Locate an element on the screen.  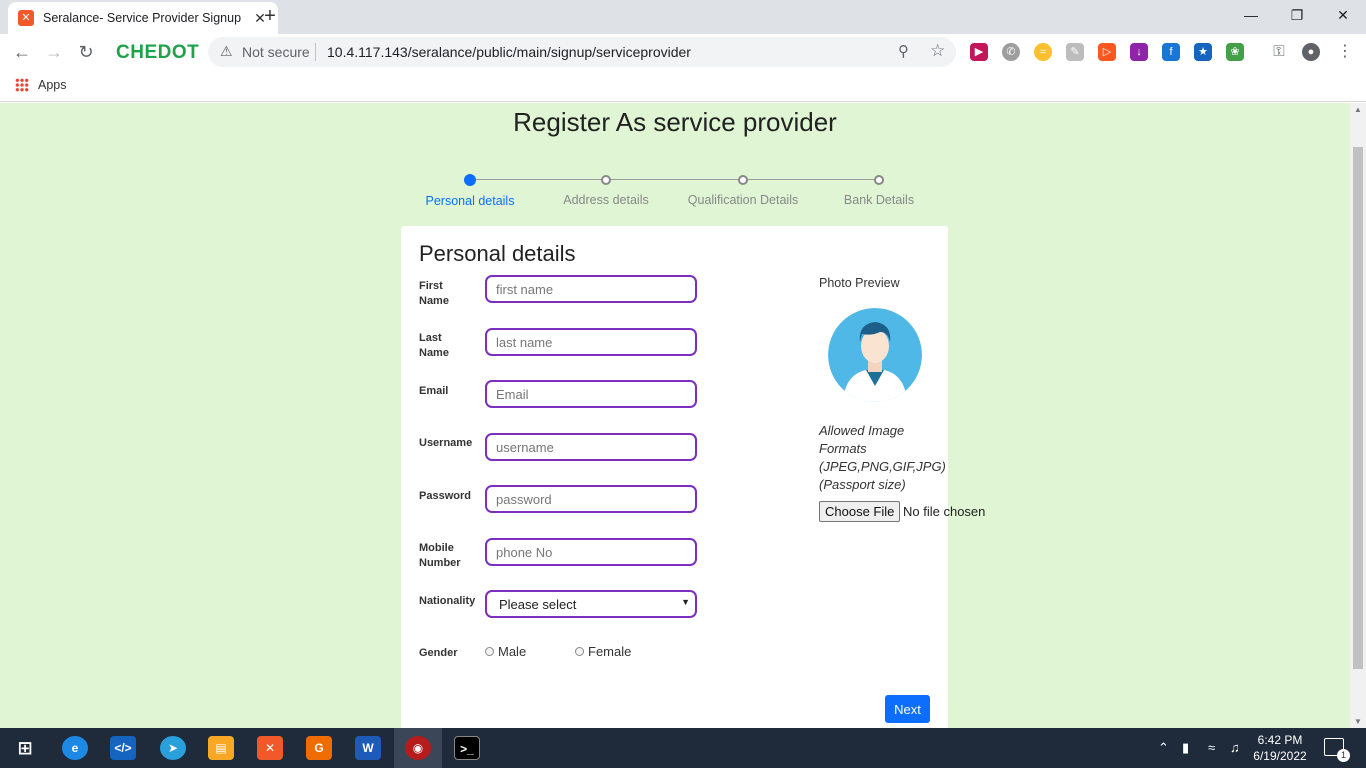
restore-icon: ❐ is located at coordinates (1297, 15).